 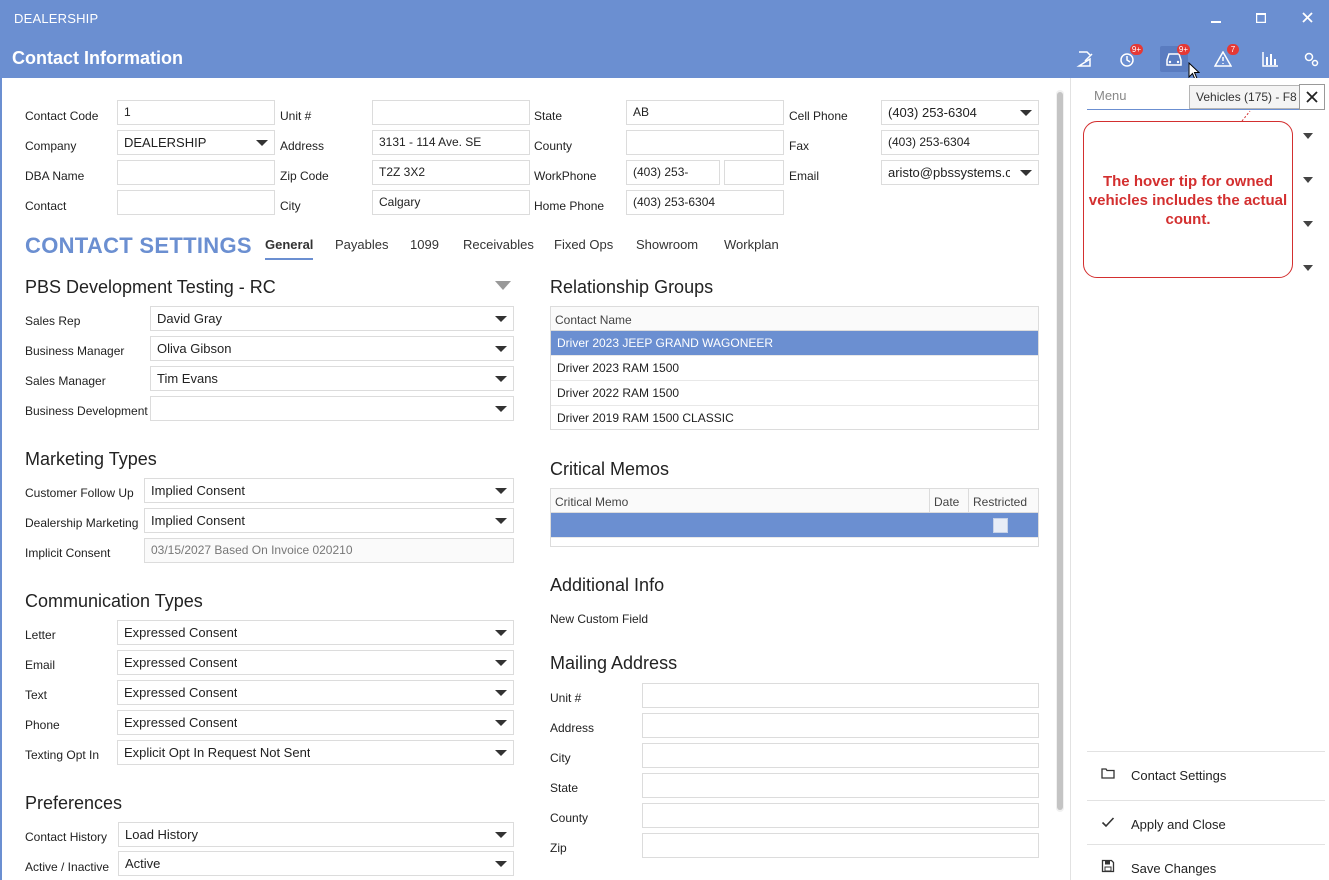 What do you see at coordinates (79, 493) in the screenshot?
I see `follow-up-label: Customer Follow Up` at bounding box center [79, 493].